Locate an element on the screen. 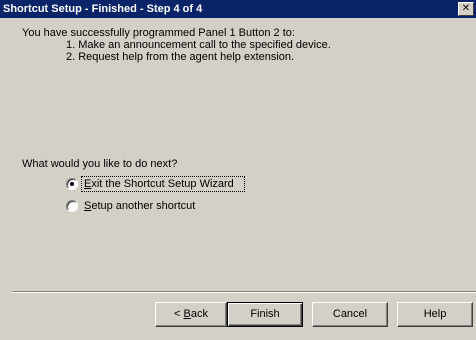 The height and width of the screenshot is (340, 476). window-title: Shortcut Setup - Finished - Step 4 of 4 is located at coordinates (103, 9).